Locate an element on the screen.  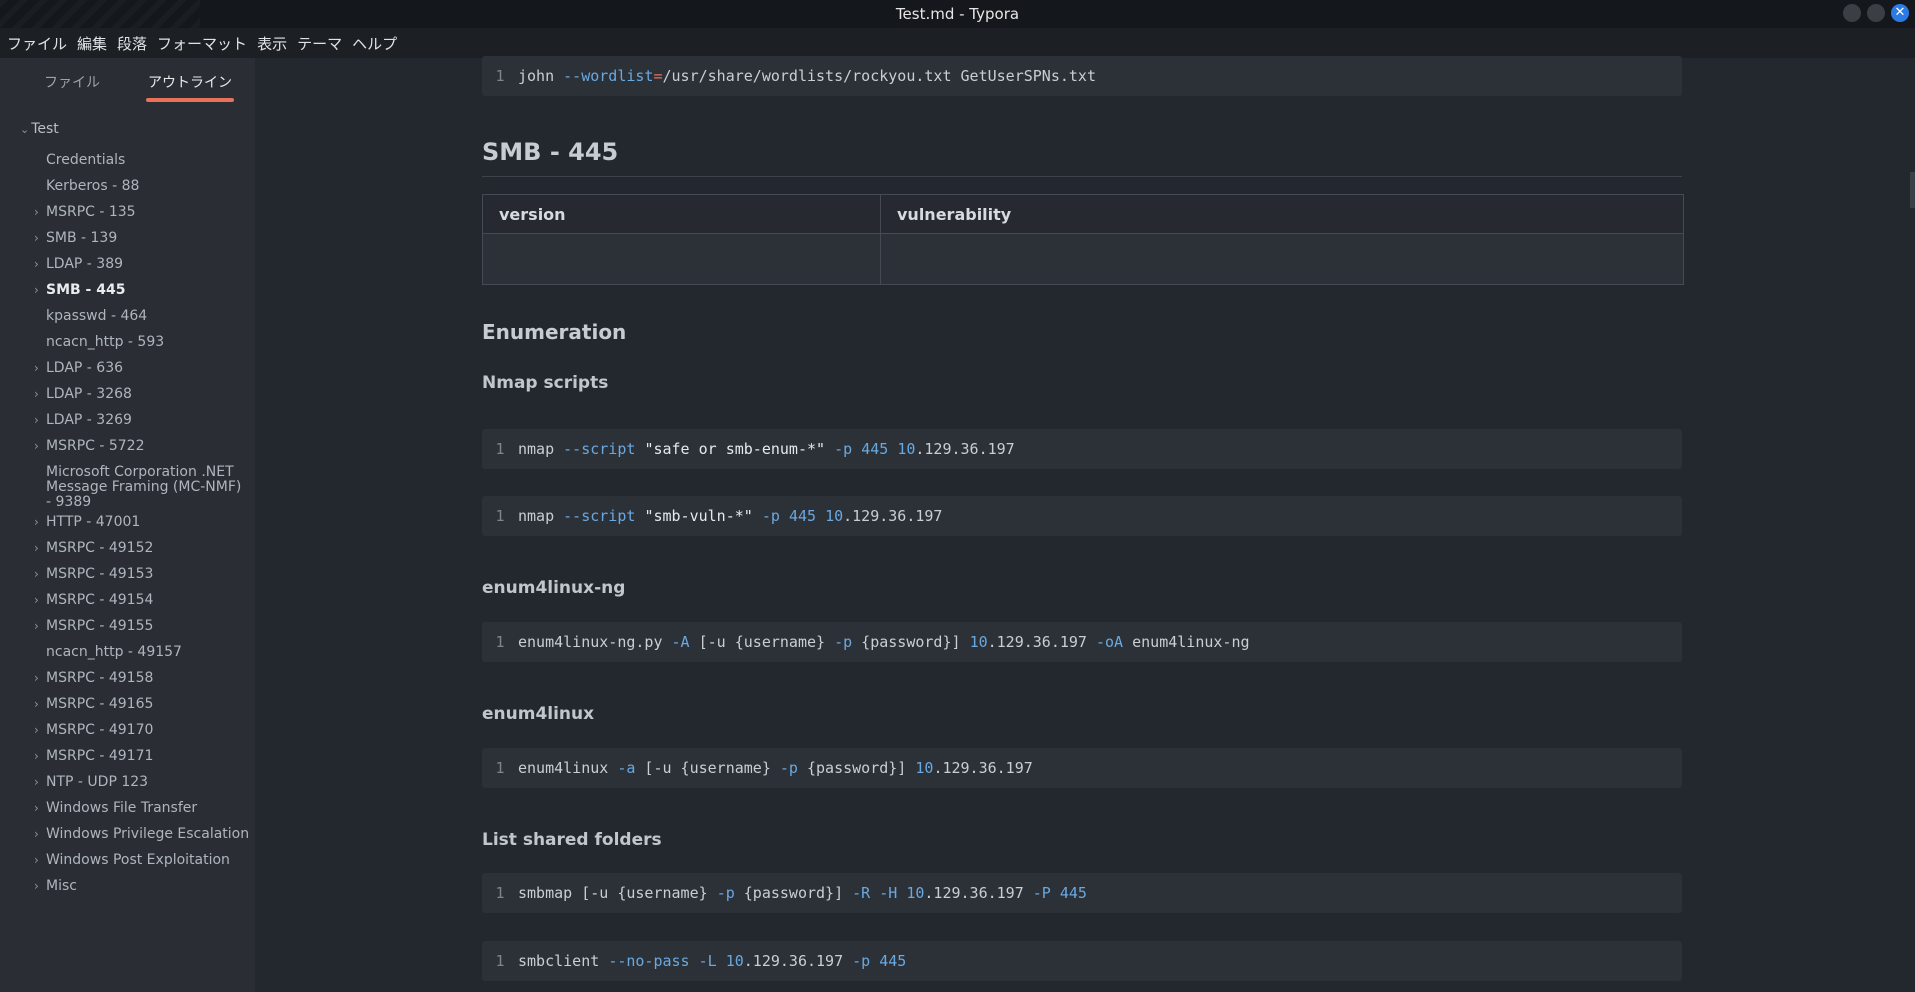
sidebar-item: › SMB - 445 is located at coordinates (79, 290).